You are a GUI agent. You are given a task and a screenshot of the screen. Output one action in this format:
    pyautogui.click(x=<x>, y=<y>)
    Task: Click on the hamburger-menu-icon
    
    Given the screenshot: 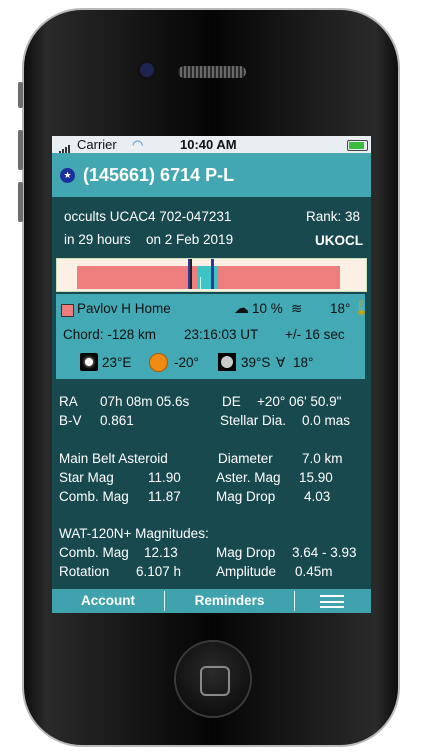 What is the action you would take?
    pyautogui.click(x=332, y=601)
    